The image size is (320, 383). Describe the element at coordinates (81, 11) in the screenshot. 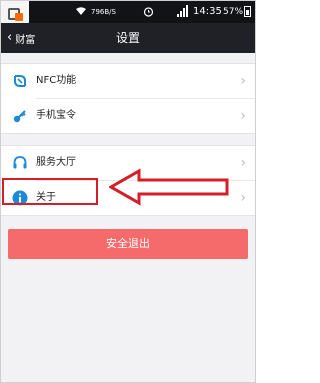

I see `wifi-icon` at that location.